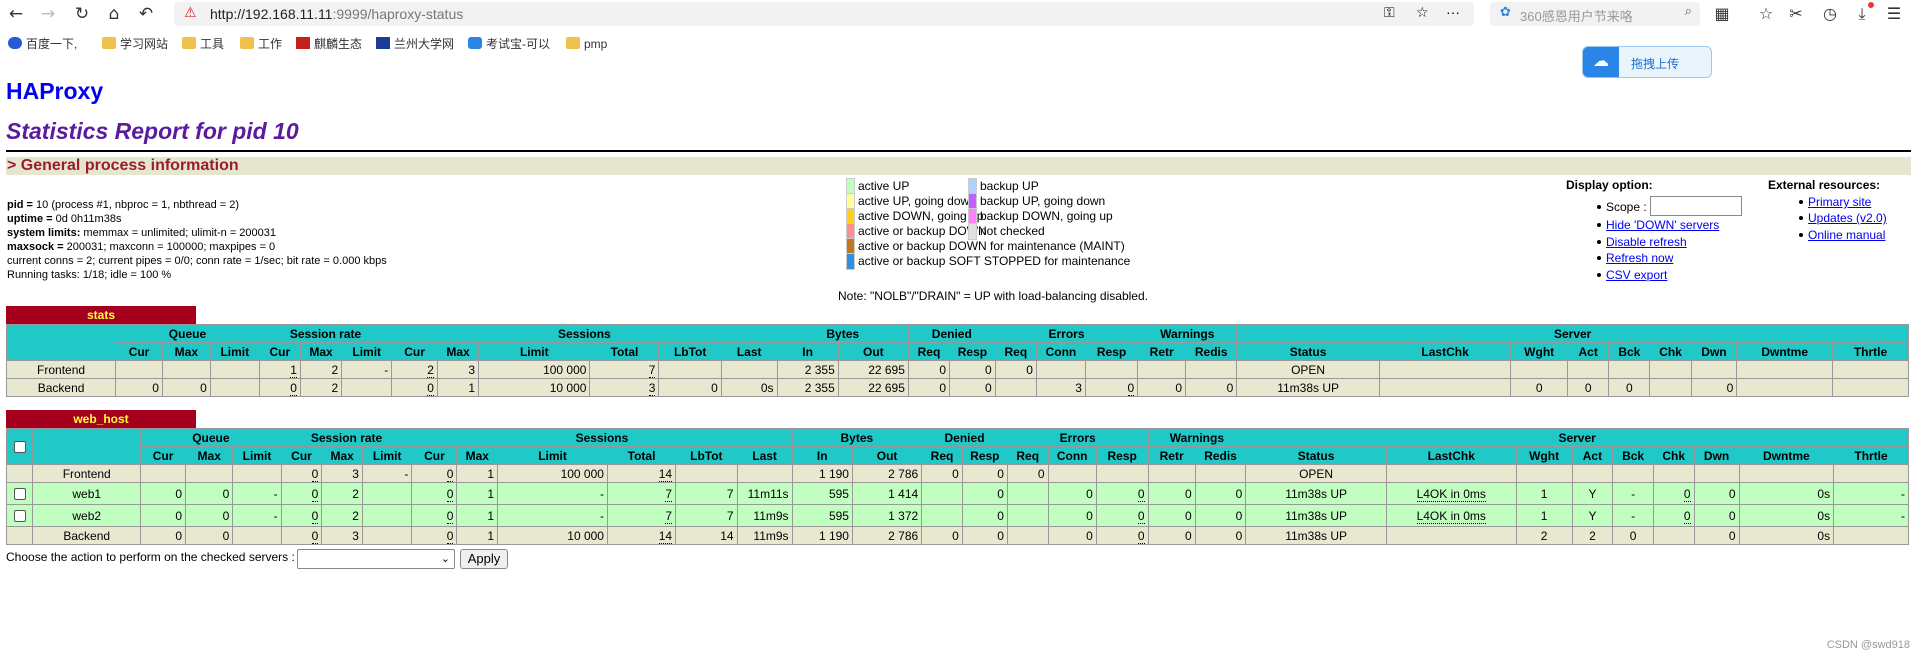 This screenshot has height=660, width=1917. I want to click on link-label: CSV export, so click(1636, 275).